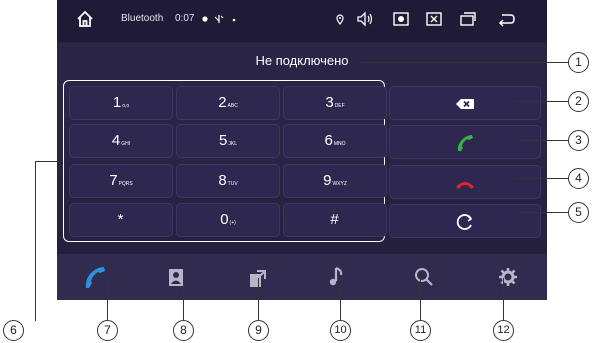 This screenshot has width=594, height=343. I want to click on key-7: 7PQRS, so click(121, 181).